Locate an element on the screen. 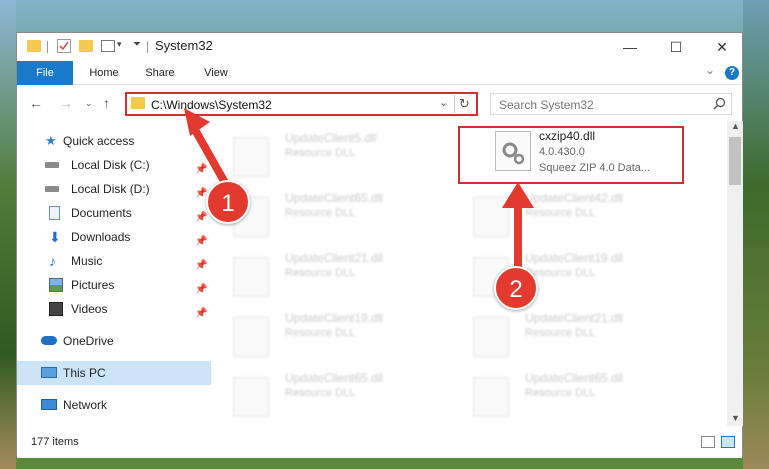  properties-icon is located at coordinates (64, 46).